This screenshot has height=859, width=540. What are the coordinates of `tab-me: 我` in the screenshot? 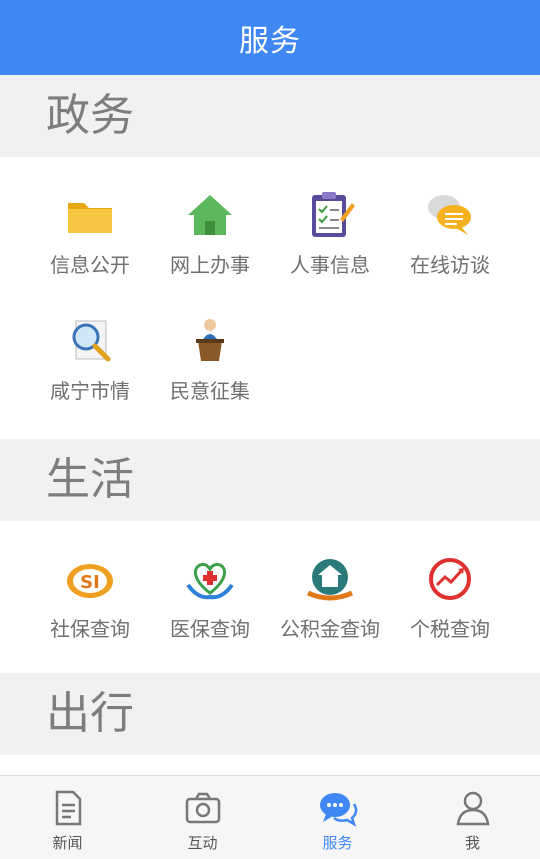 It's located at (472, 817).